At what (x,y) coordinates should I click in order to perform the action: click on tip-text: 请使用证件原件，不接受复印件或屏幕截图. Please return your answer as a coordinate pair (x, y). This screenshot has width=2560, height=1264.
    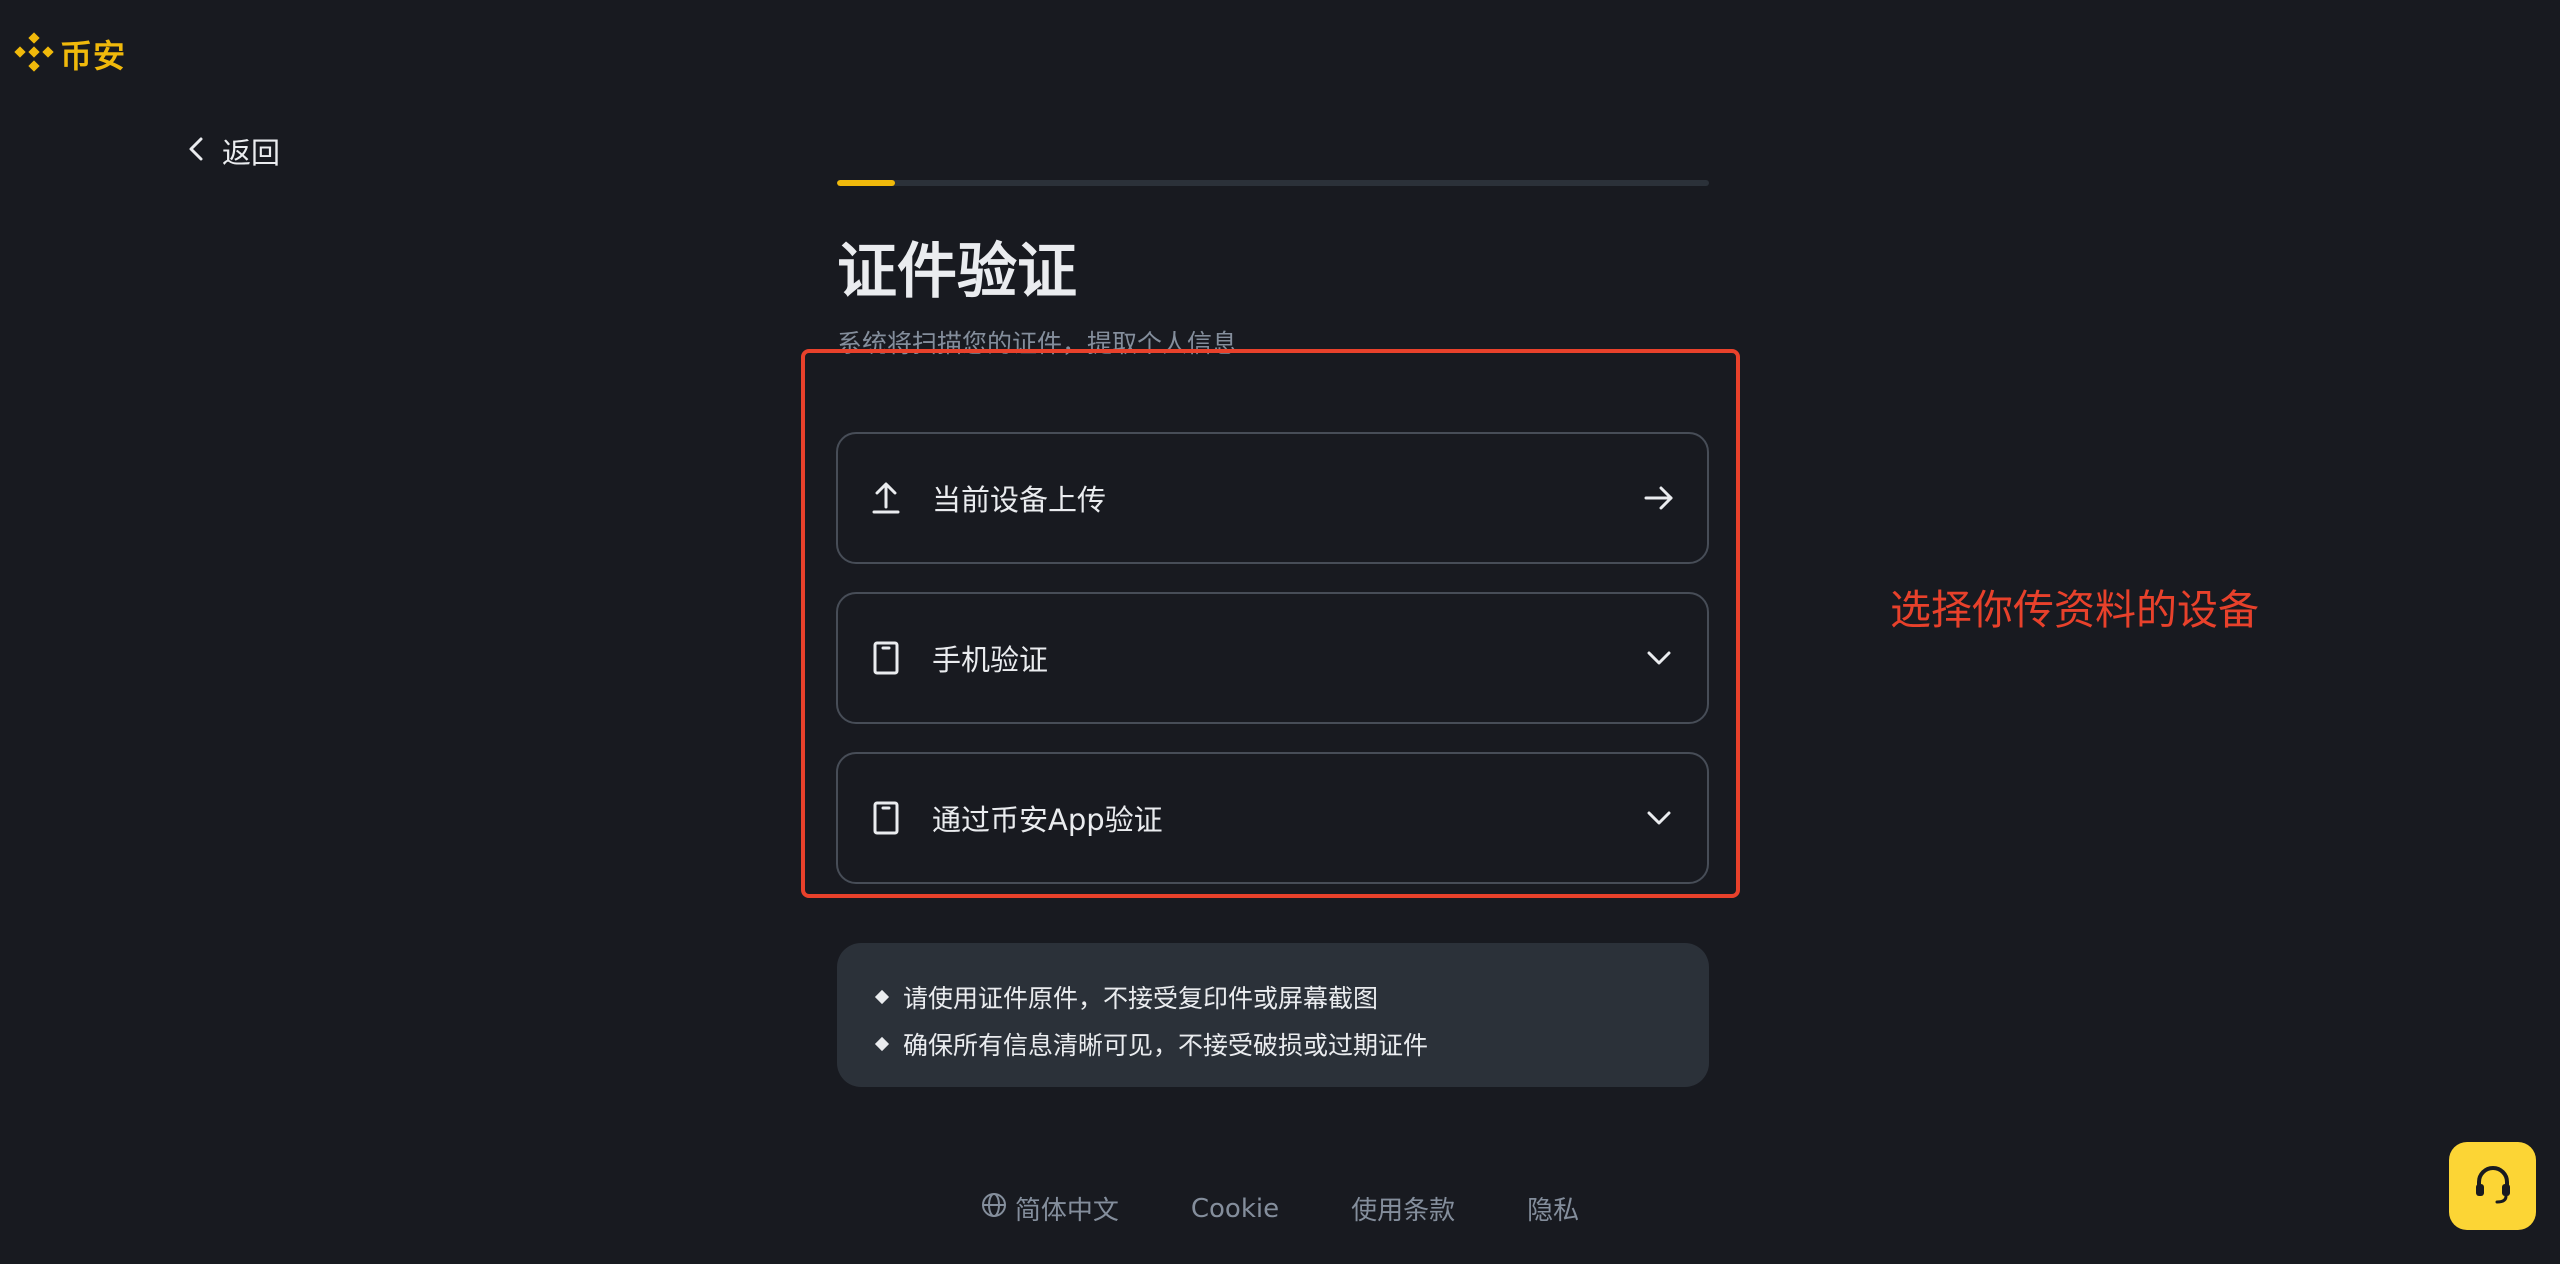
    Looking at the image, I should click on (1141, 998).